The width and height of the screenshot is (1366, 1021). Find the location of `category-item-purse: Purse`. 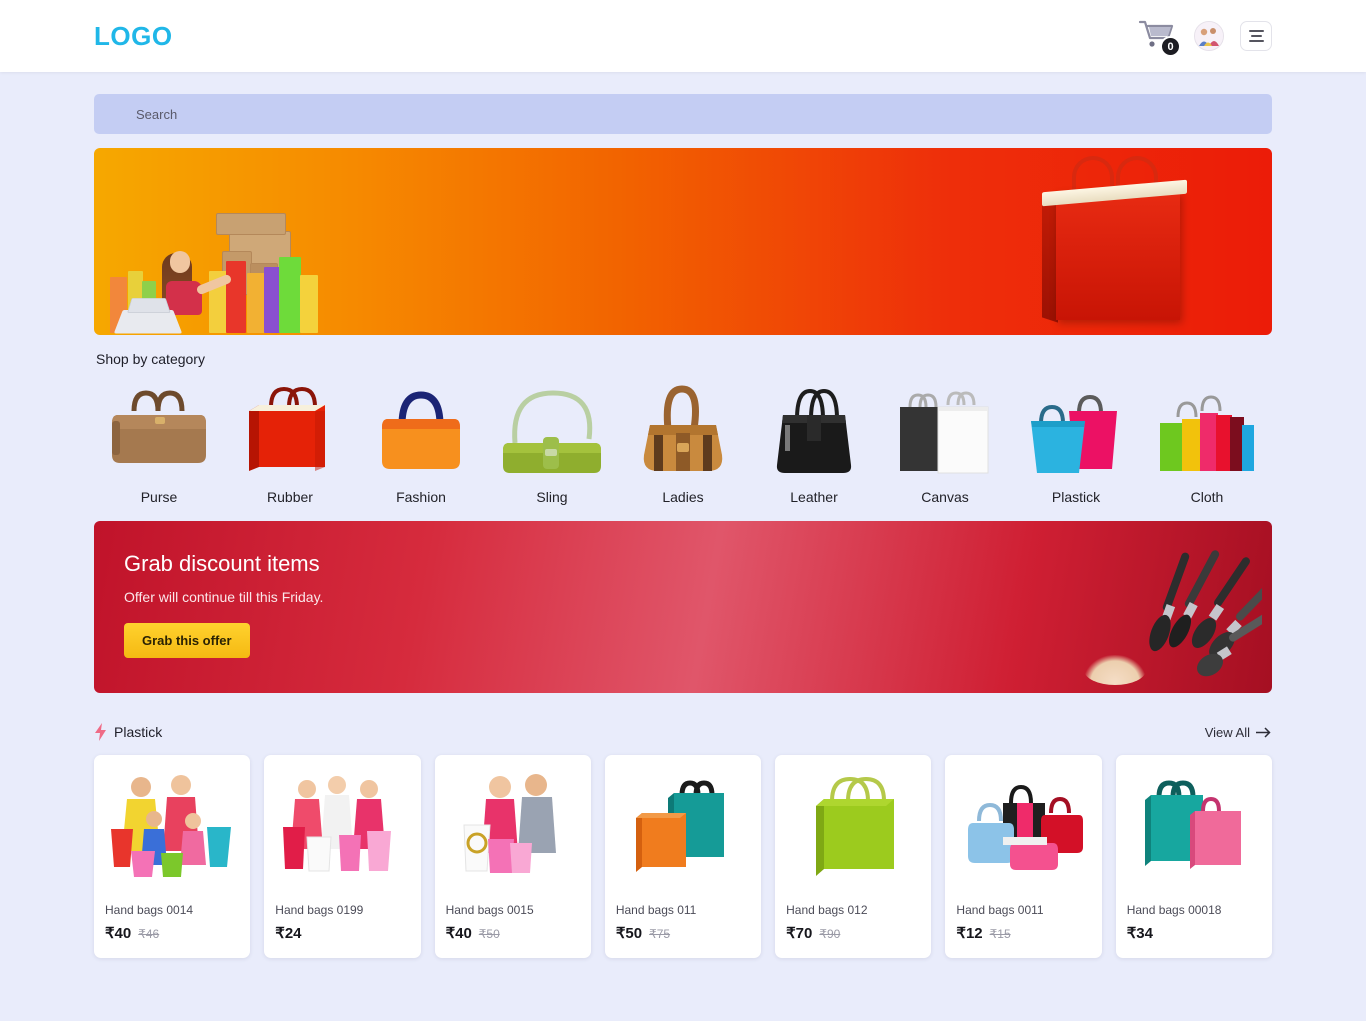

category-item-purse: Purse is located at coordinates (159, 439).